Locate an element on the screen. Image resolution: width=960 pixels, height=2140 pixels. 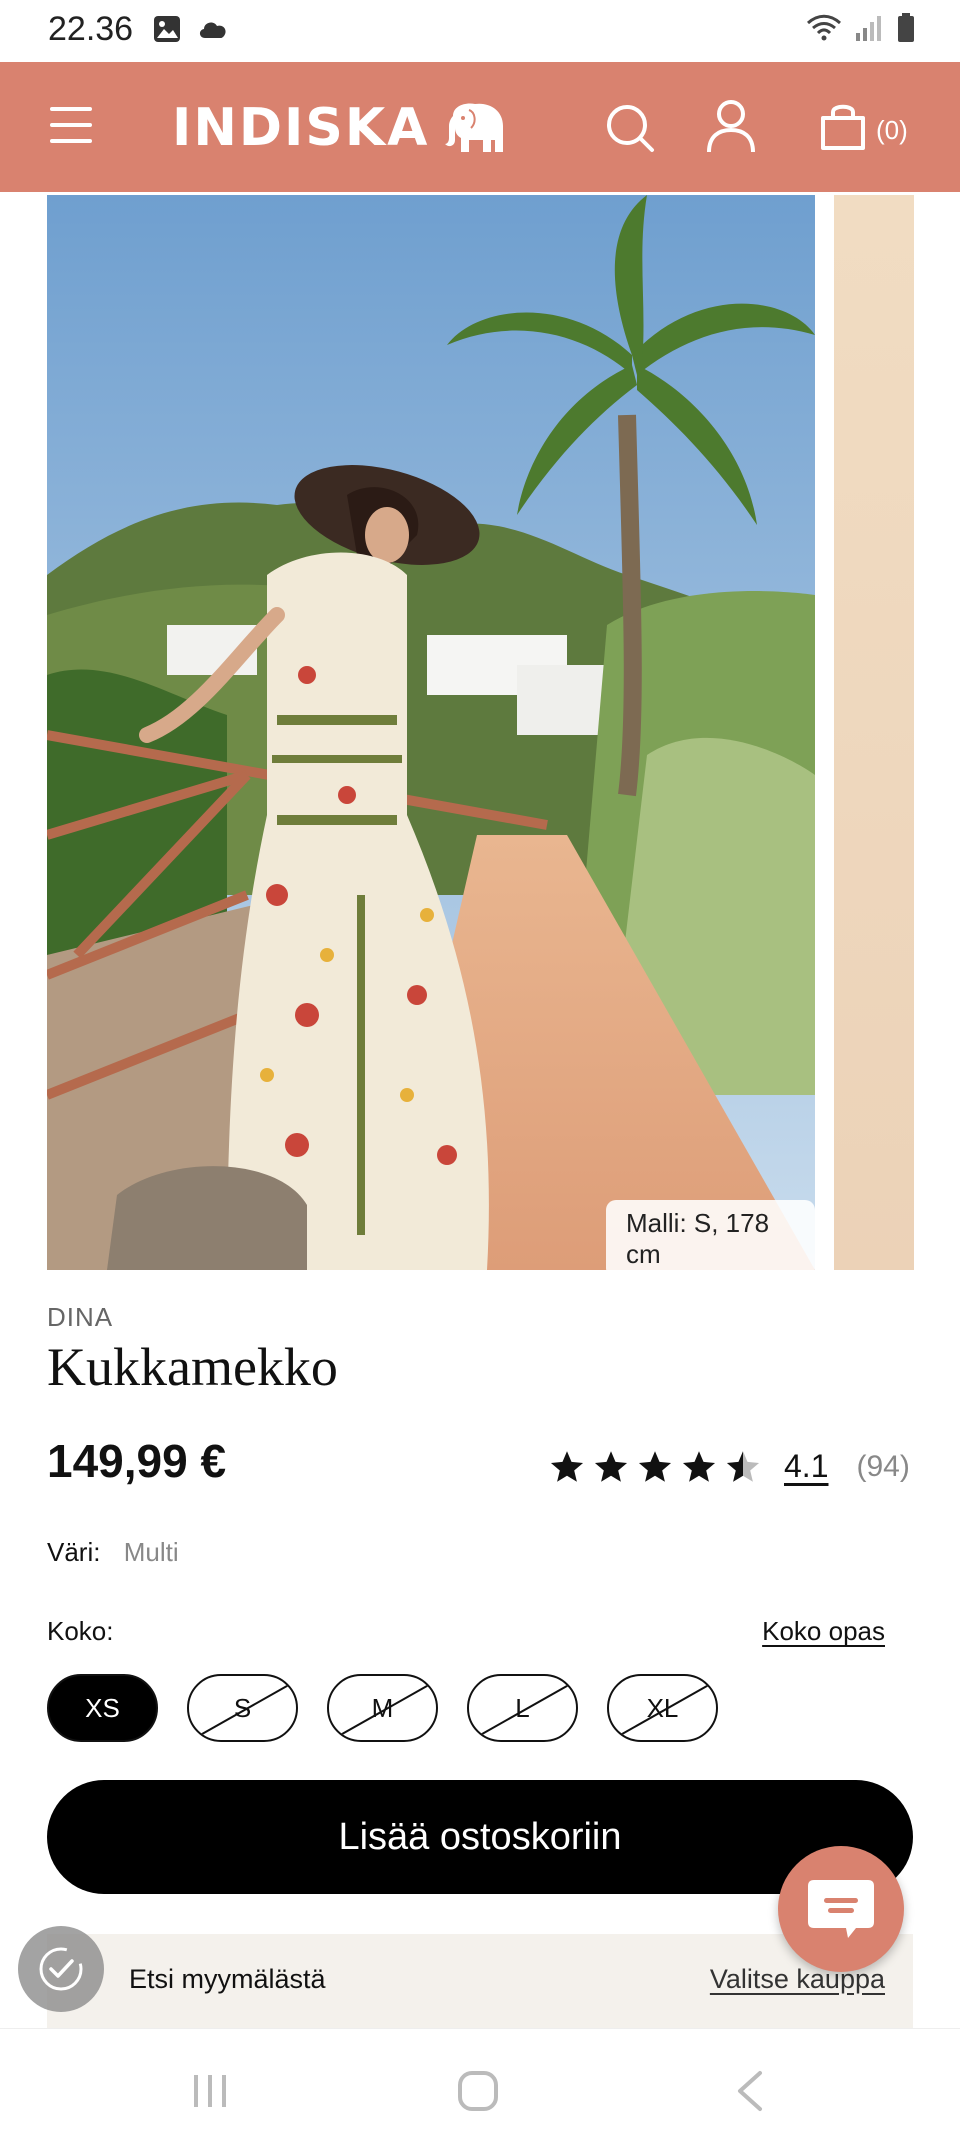
rating-stars is located at coordinates (655, 1467).